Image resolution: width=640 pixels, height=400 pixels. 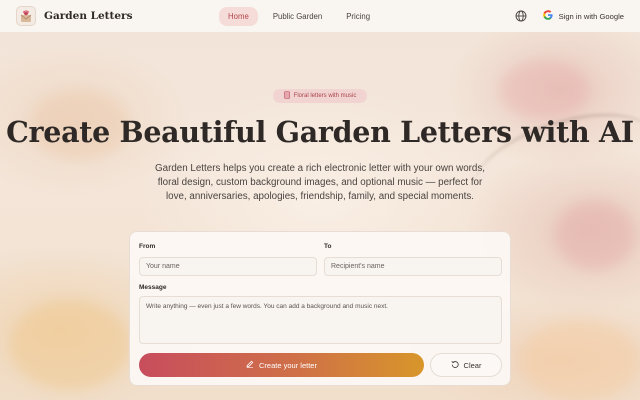 I want to click on to-input: Recipient's name, so click(x=413, y=266).